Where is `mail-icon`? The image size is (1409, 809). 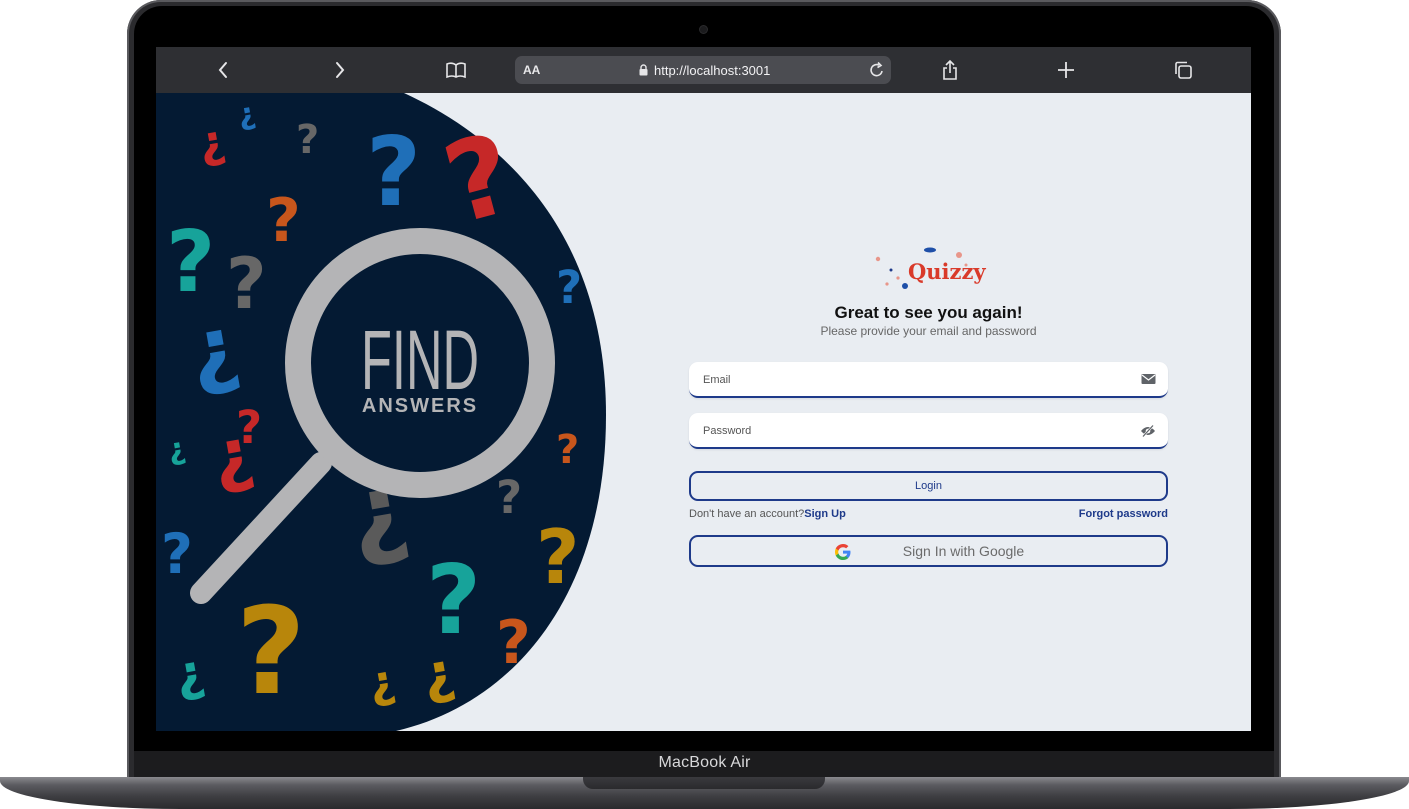
mail-icon is located at coordinates (1148, 379).